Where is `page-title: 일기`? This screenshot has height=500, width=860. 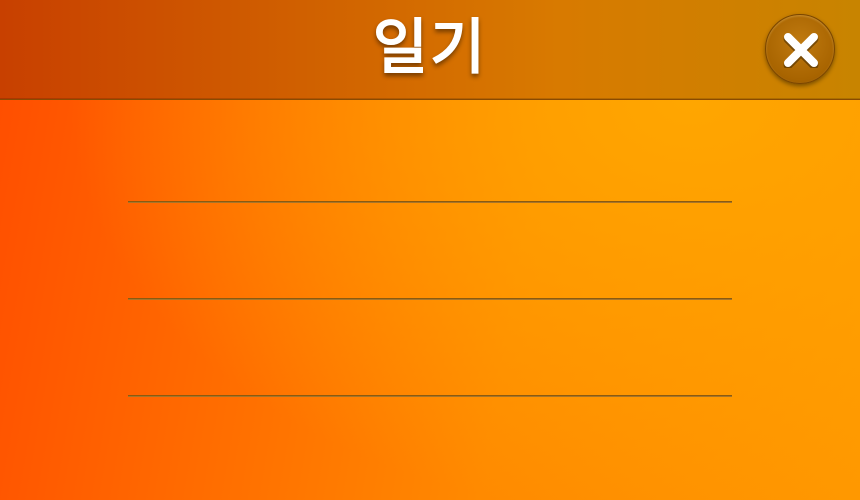
page-title: 일기 is located at coordinates (430, 48).